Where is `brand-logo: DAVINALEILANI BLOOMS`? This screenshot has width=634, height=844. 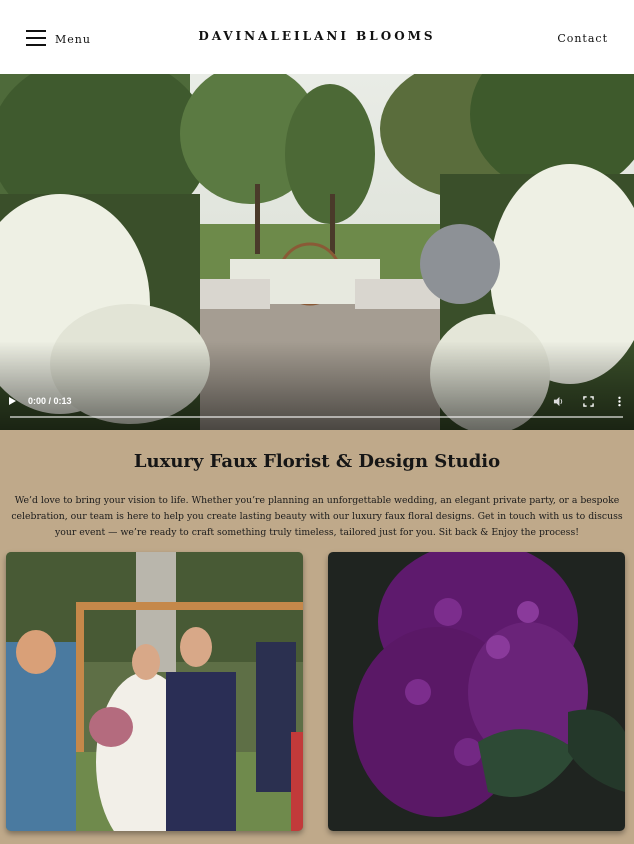
brand-logo: DAVINALEILANI BLOOMS is located at coordinates (317, 36).